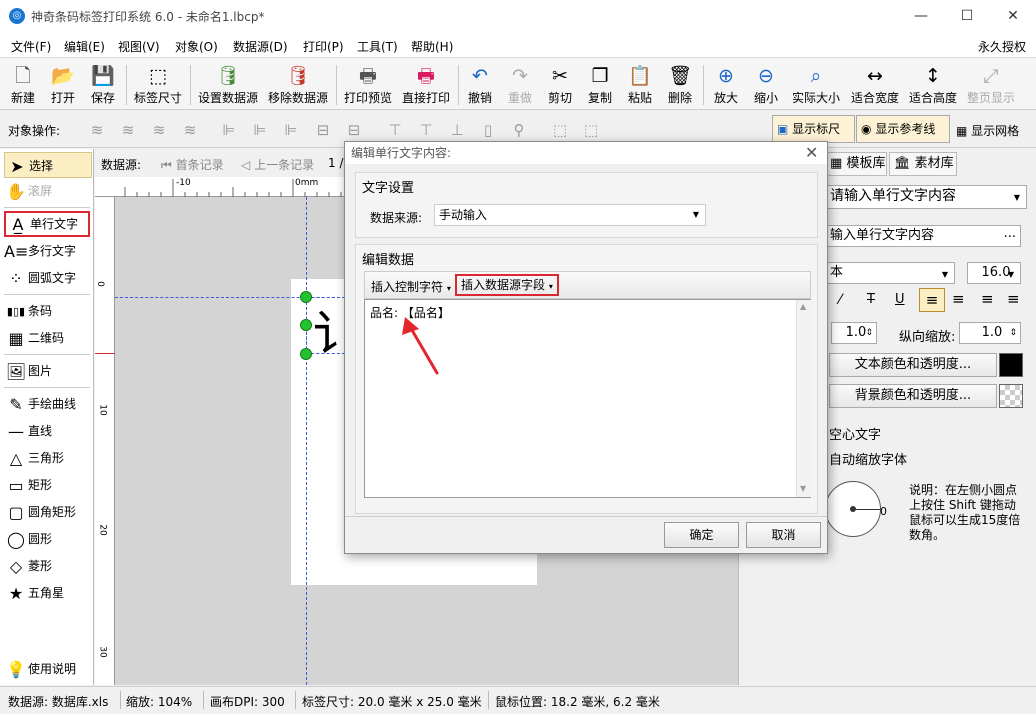 The image size is (1036, 714). I want to click on show-ruler-toggle: ▣ 显示标尺, so click(813, 129).